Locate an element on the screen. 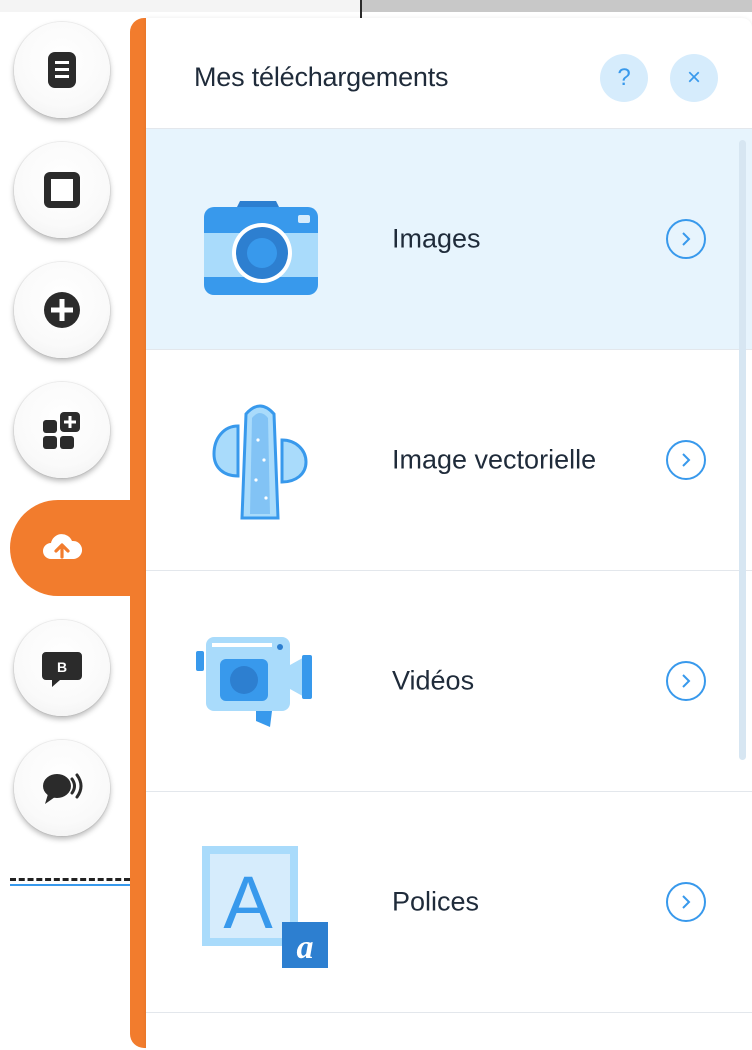 Image resolution: width=752 pixels, height=1050 pixels. help-button: ? is located at coordinates (624, 78).